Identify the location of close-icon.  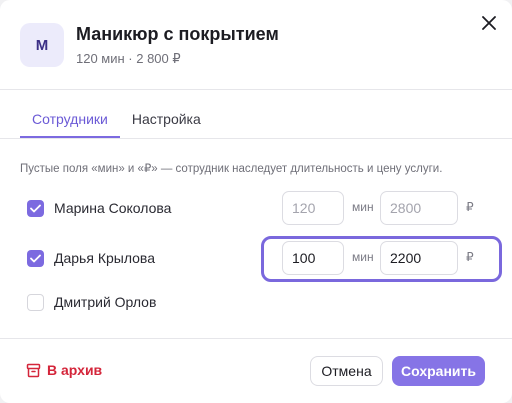
(489, 23).